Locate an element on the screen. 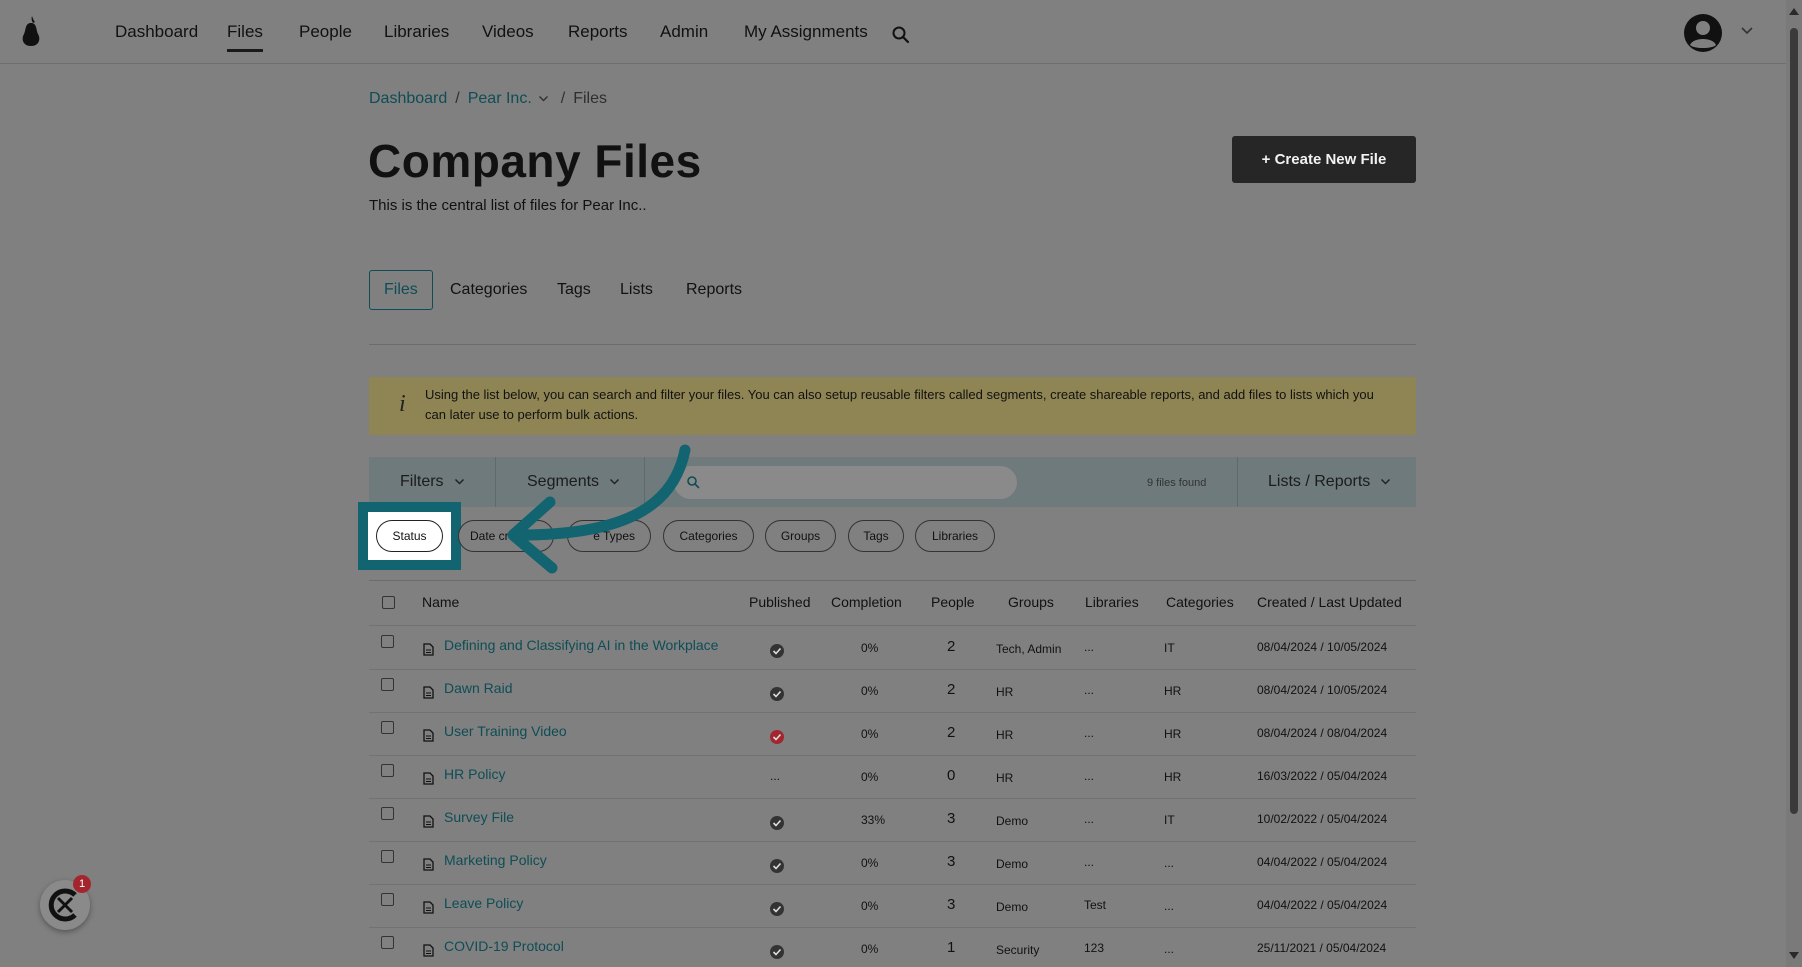 The image size is (1802, 967). column-header-categories: Categories is located at coordinates (1200, 602).